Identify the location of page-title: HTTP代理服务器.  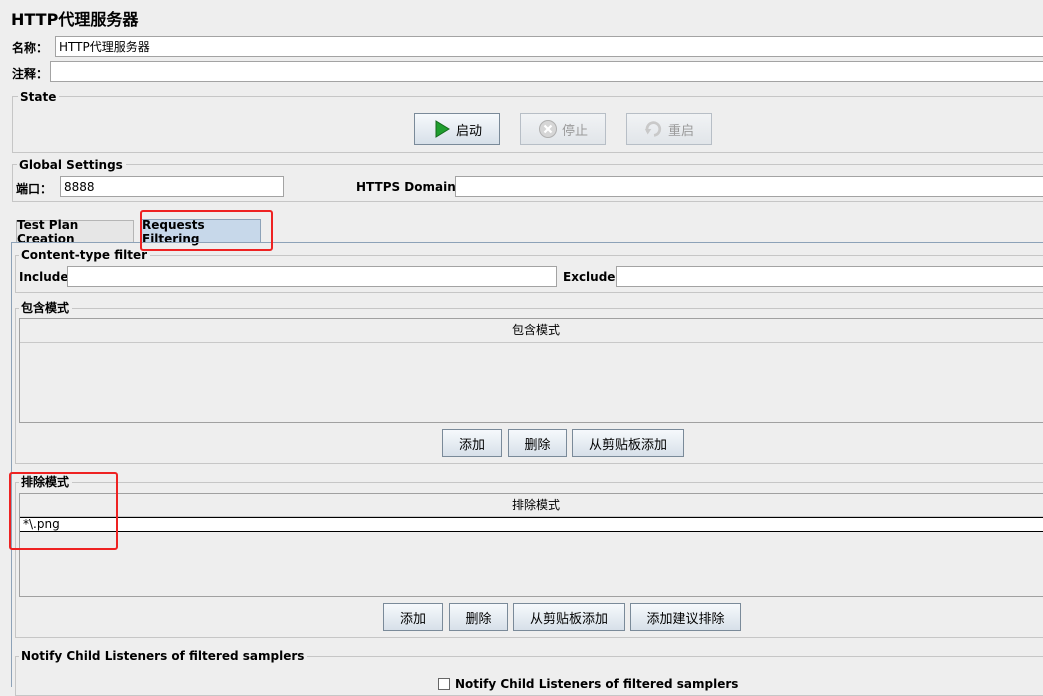
(75, 19).